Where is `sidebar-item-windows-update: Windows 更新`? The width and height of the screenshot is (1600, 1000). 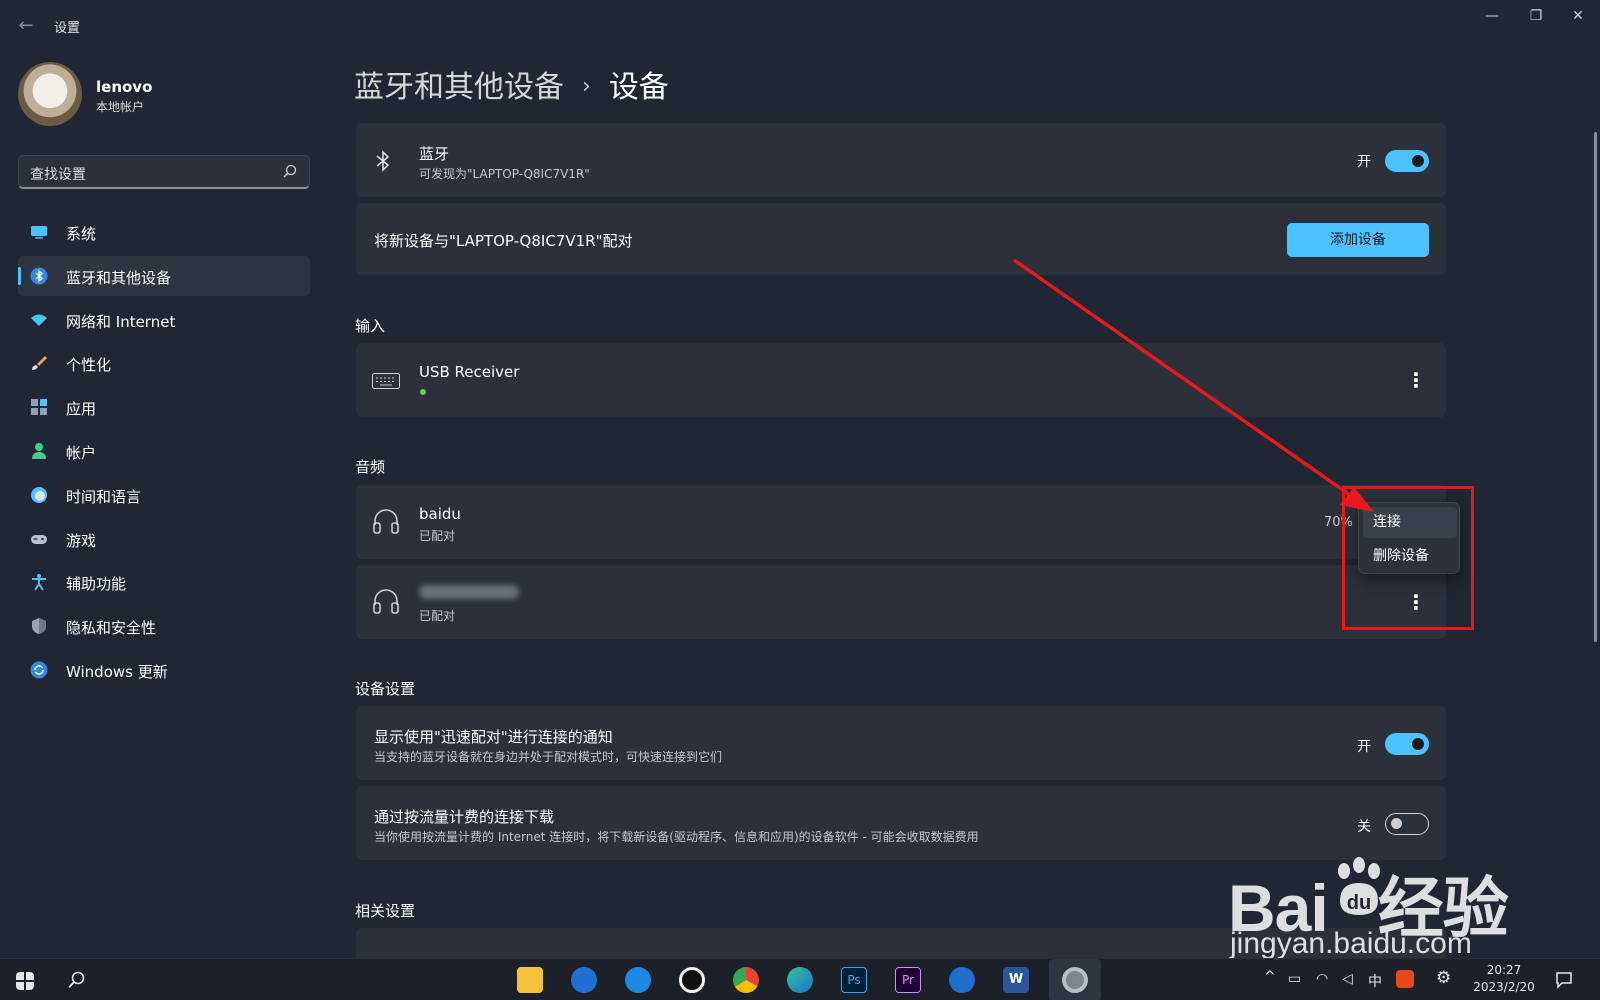
sidebar-item-windows-update: Windows 更新 is located at coordinates (164, 670).